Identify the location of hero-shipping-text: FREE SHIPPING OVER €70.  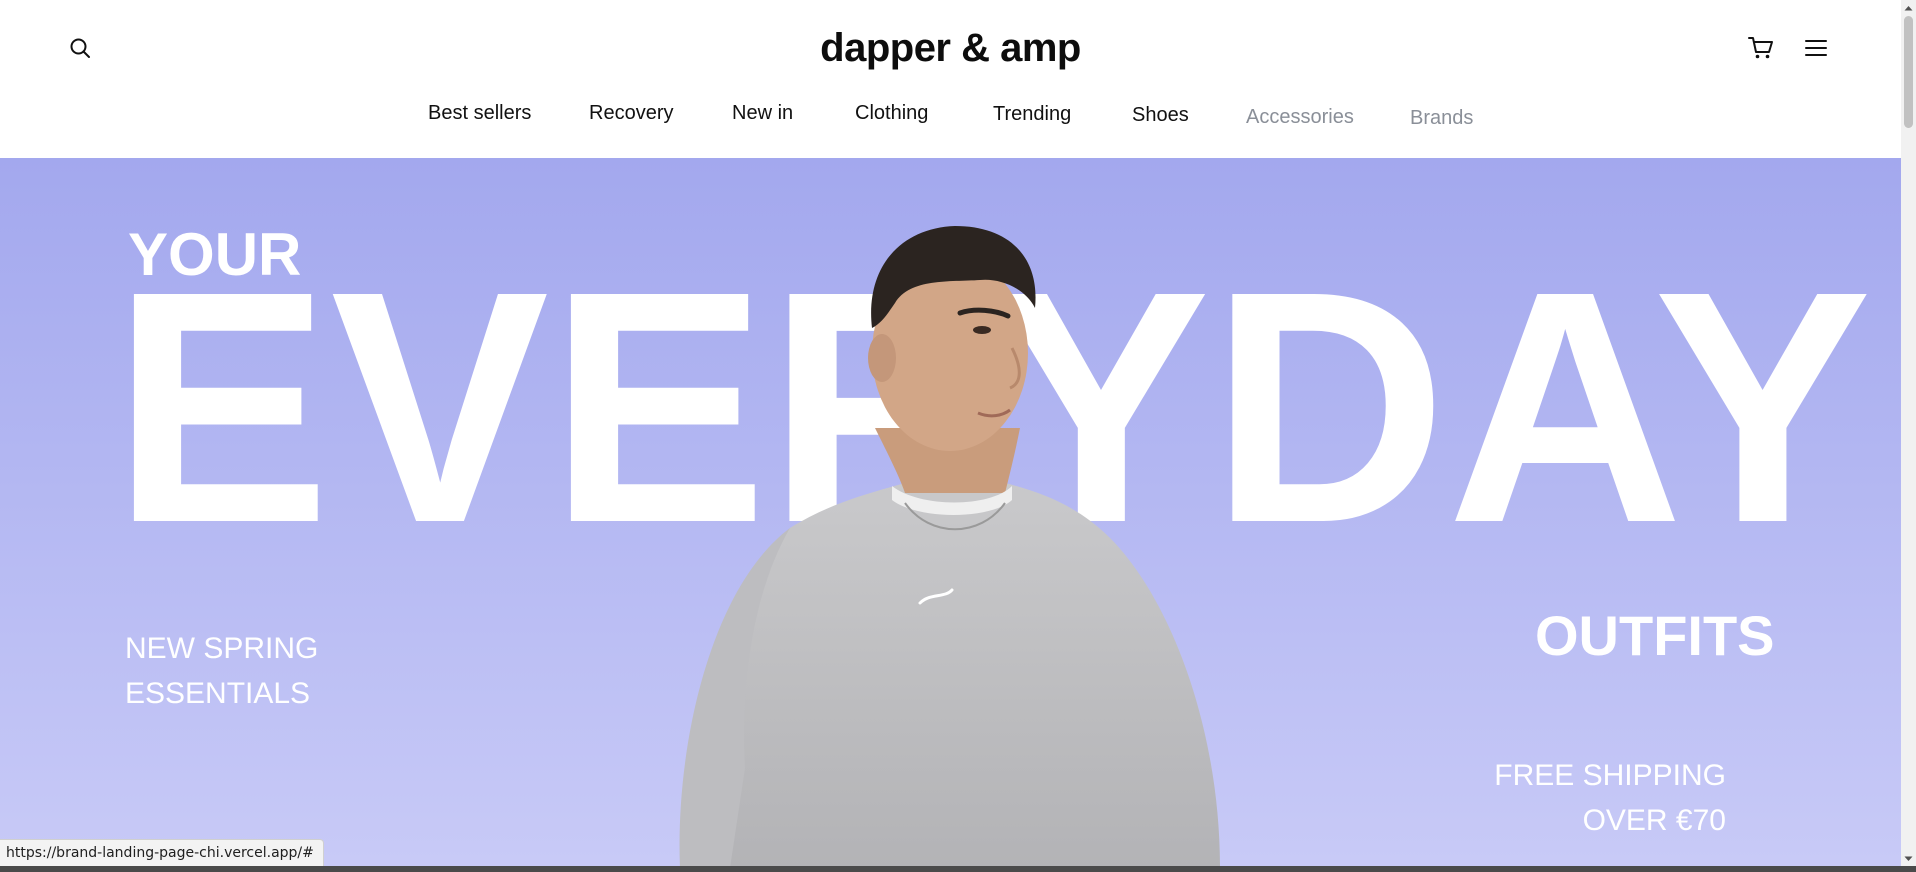
(1610, 798).